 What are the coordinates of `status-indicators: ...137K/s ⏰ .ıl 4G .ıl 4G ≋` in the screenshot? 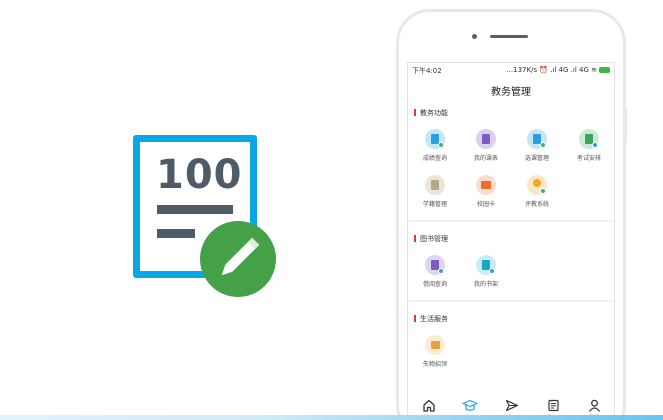 It's located at (558, 70).